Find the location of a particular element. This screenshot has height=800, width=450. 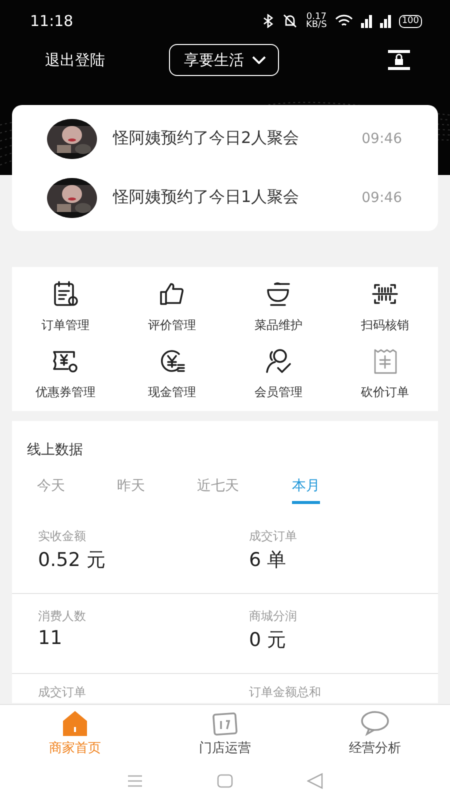

bluetooth-icon is located at coordinates (268, 21).